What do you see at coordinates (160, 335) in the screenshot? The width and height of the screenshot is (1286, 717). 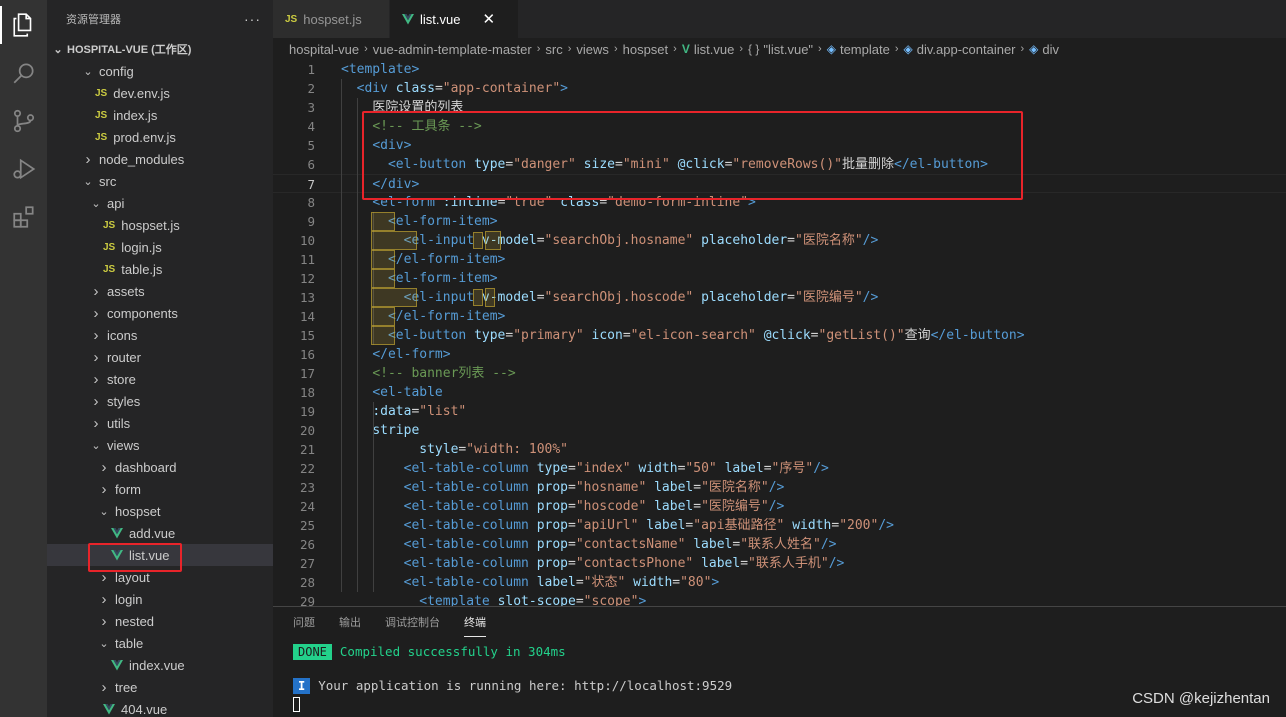 I see `tree-folder-icons: › icons` at bounding box center [160, 335].